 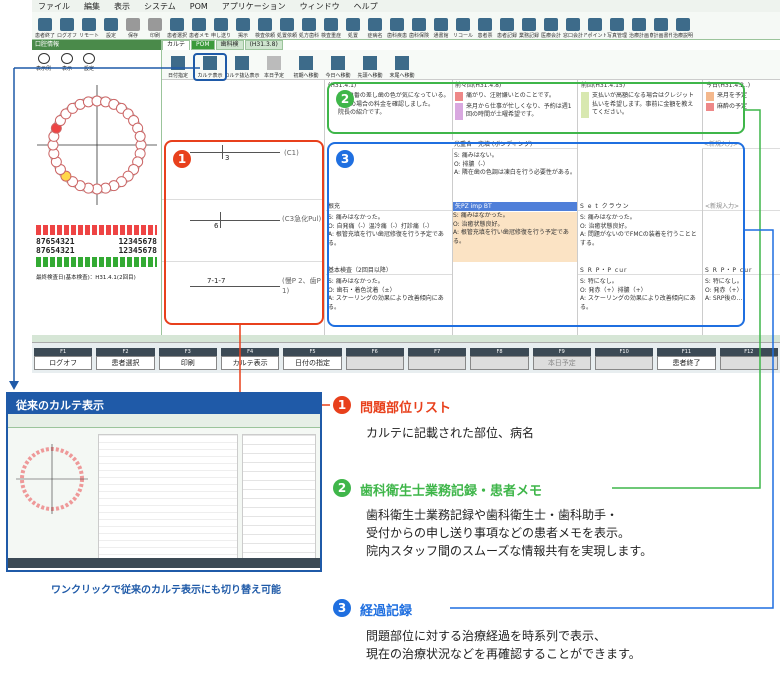 I want to click on desc-line: 受付からの申し送り事項などの患者メモを表示。, so click(x=498, y=533).